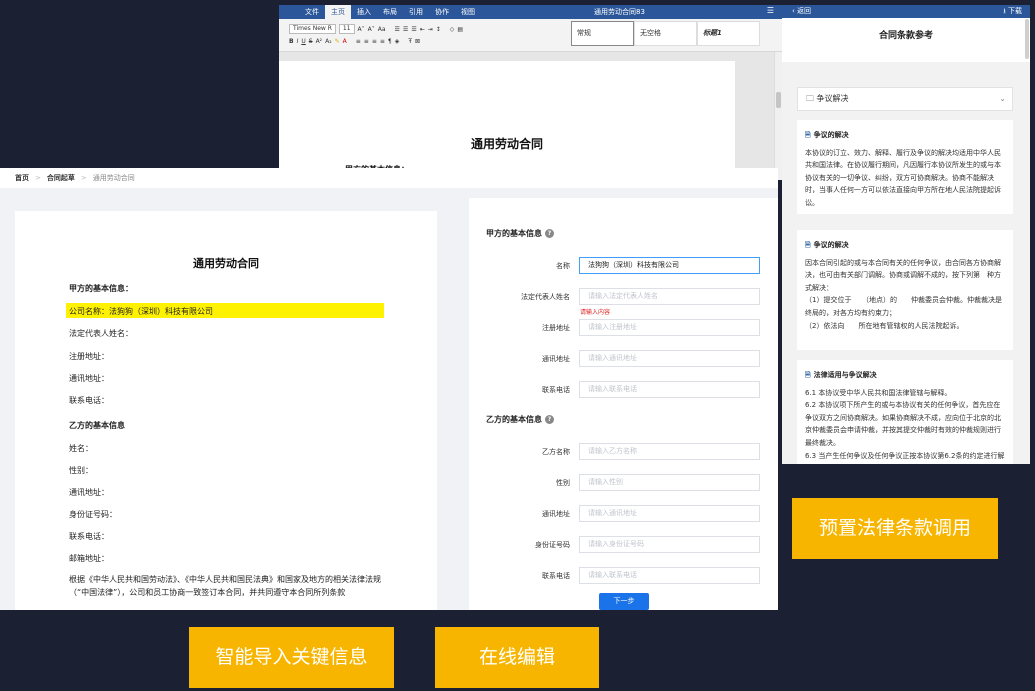 This screenshot has height=691, width=1035. I want to click on legal-rep-input: 请输入法定代表人姓名, so click(669, 296).